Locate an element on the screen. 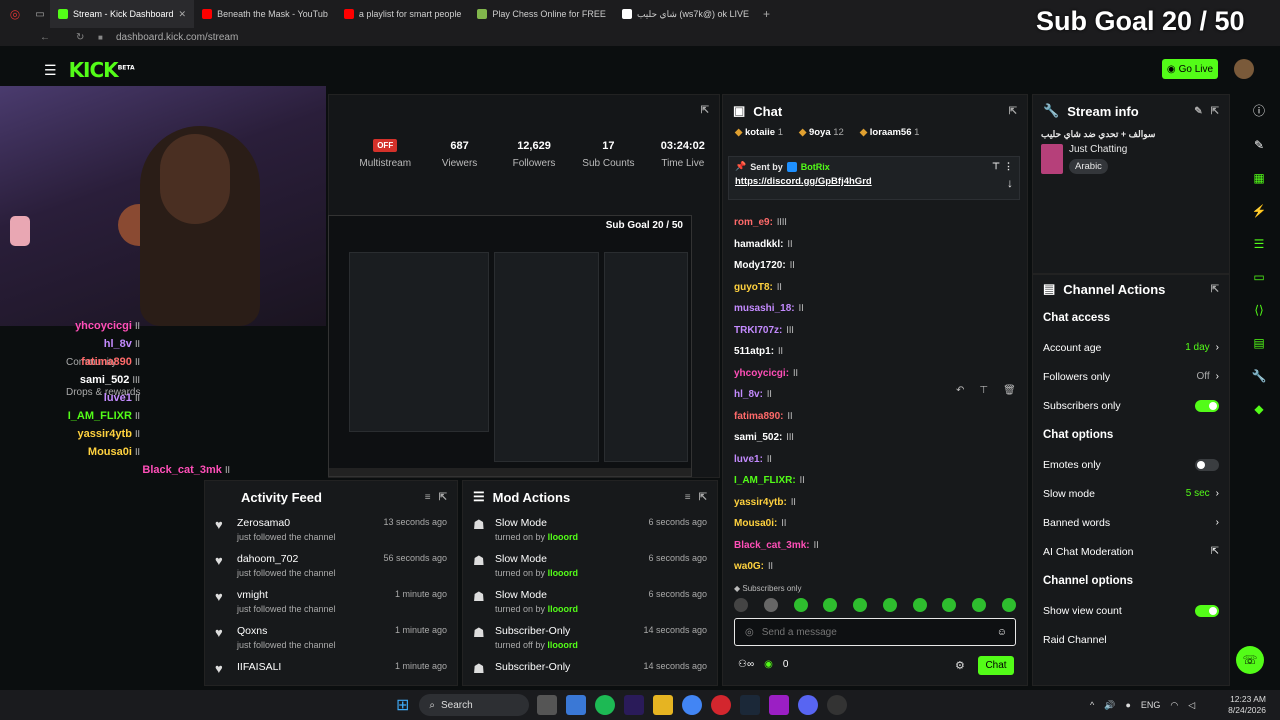 The width and height of the screenshot is (1280, 720). chat-message: Mousa0i: اا is located at coordinates (872, 524).